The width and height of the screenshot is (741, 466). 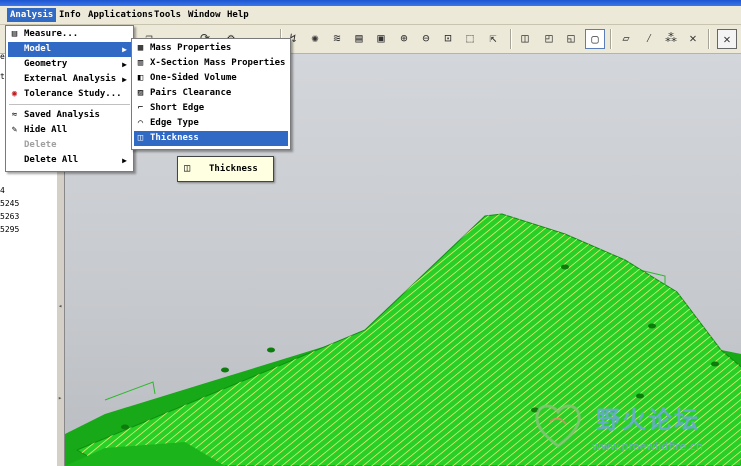 What do you see at coordinates (140, 123) in the screenshot?
I see `edge-type-icon: ⌒` at bounding box center [140, 123].